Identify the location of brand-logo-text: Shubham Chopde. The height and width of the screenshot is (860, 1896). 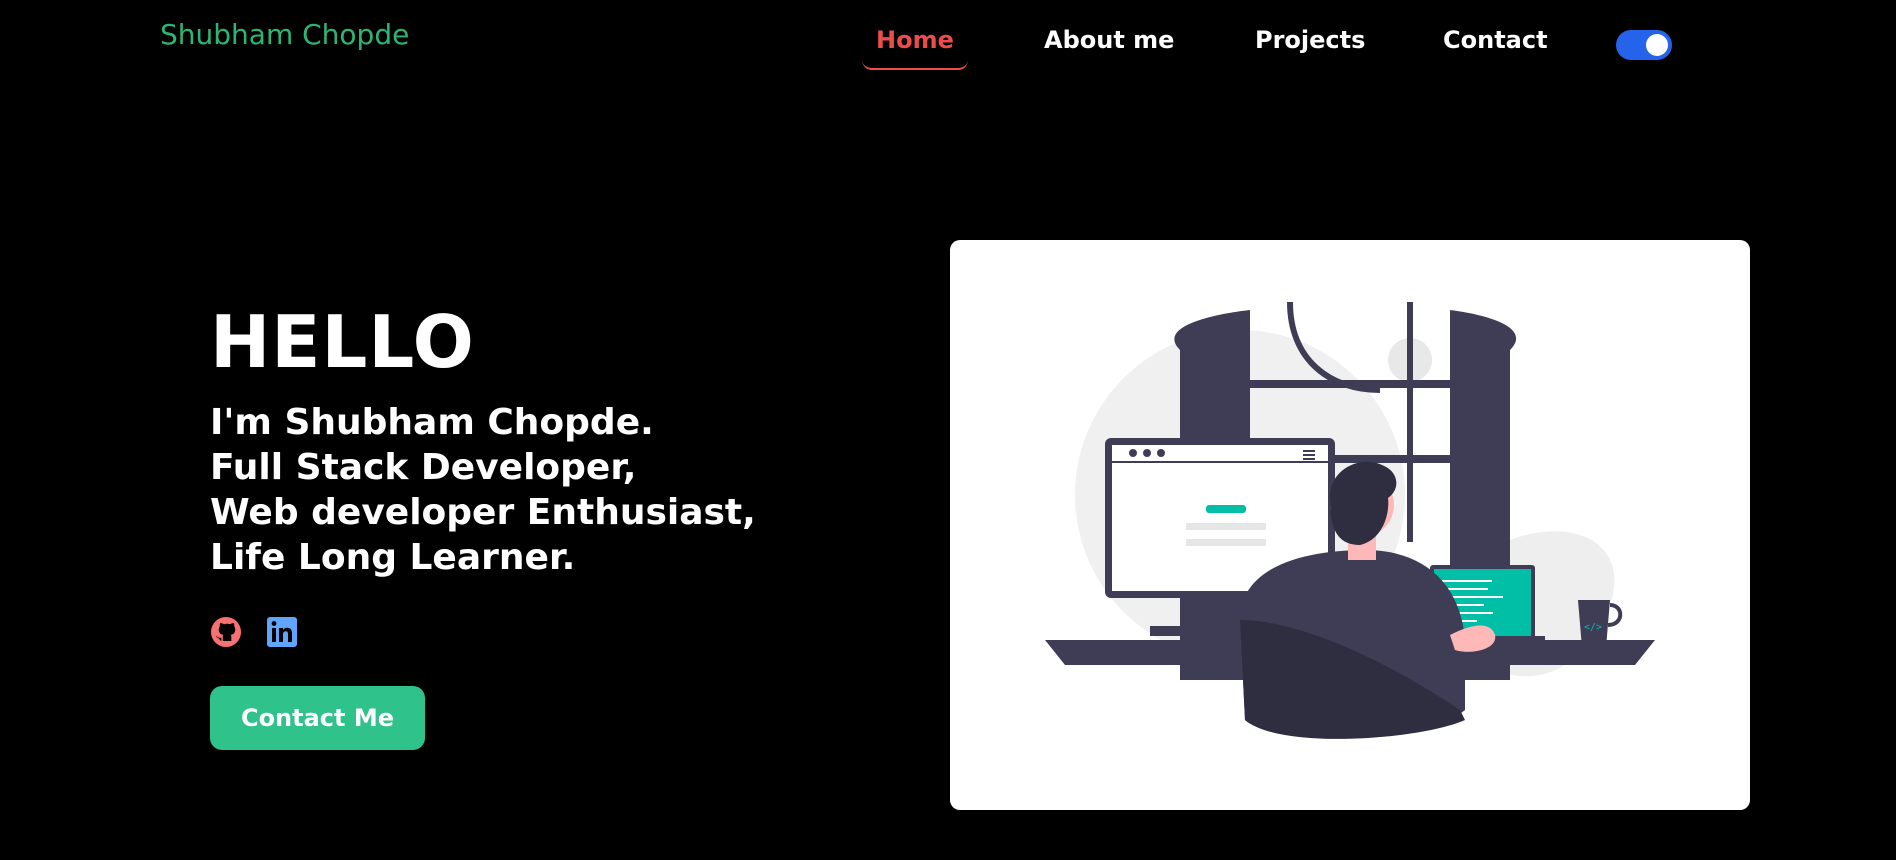
(284, 34).